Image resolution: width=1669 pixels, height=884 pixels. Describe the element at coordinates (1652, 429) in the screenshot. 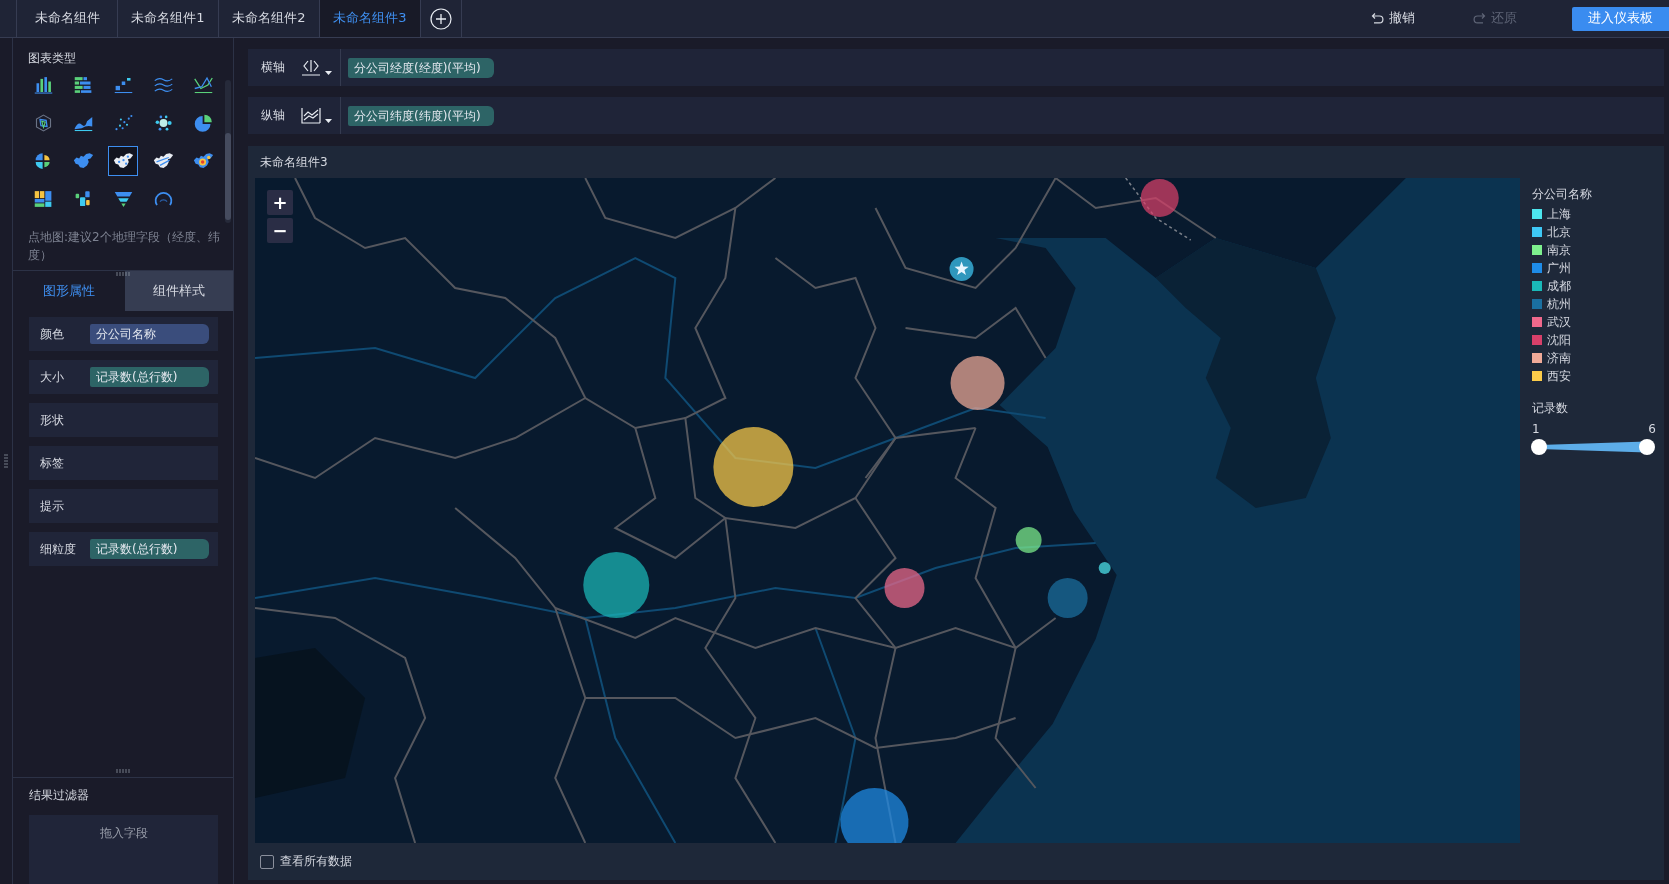

I see `range-label: 6` at that location.